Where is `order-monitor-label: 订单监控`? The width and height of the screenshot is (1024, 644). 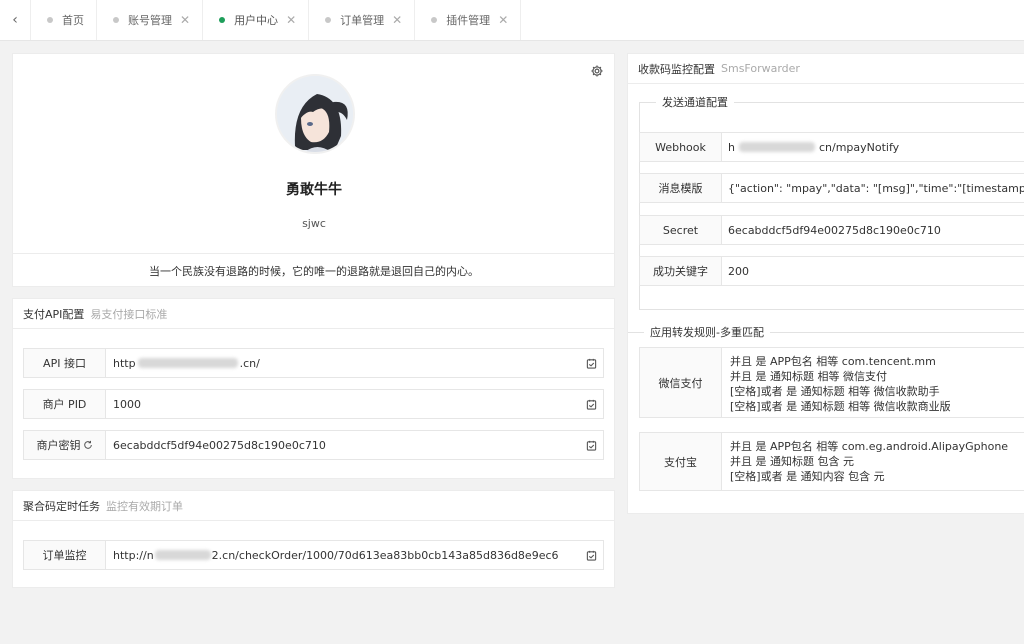 order-monitor-label: 订单监控 is located at coordinates (65, 555).